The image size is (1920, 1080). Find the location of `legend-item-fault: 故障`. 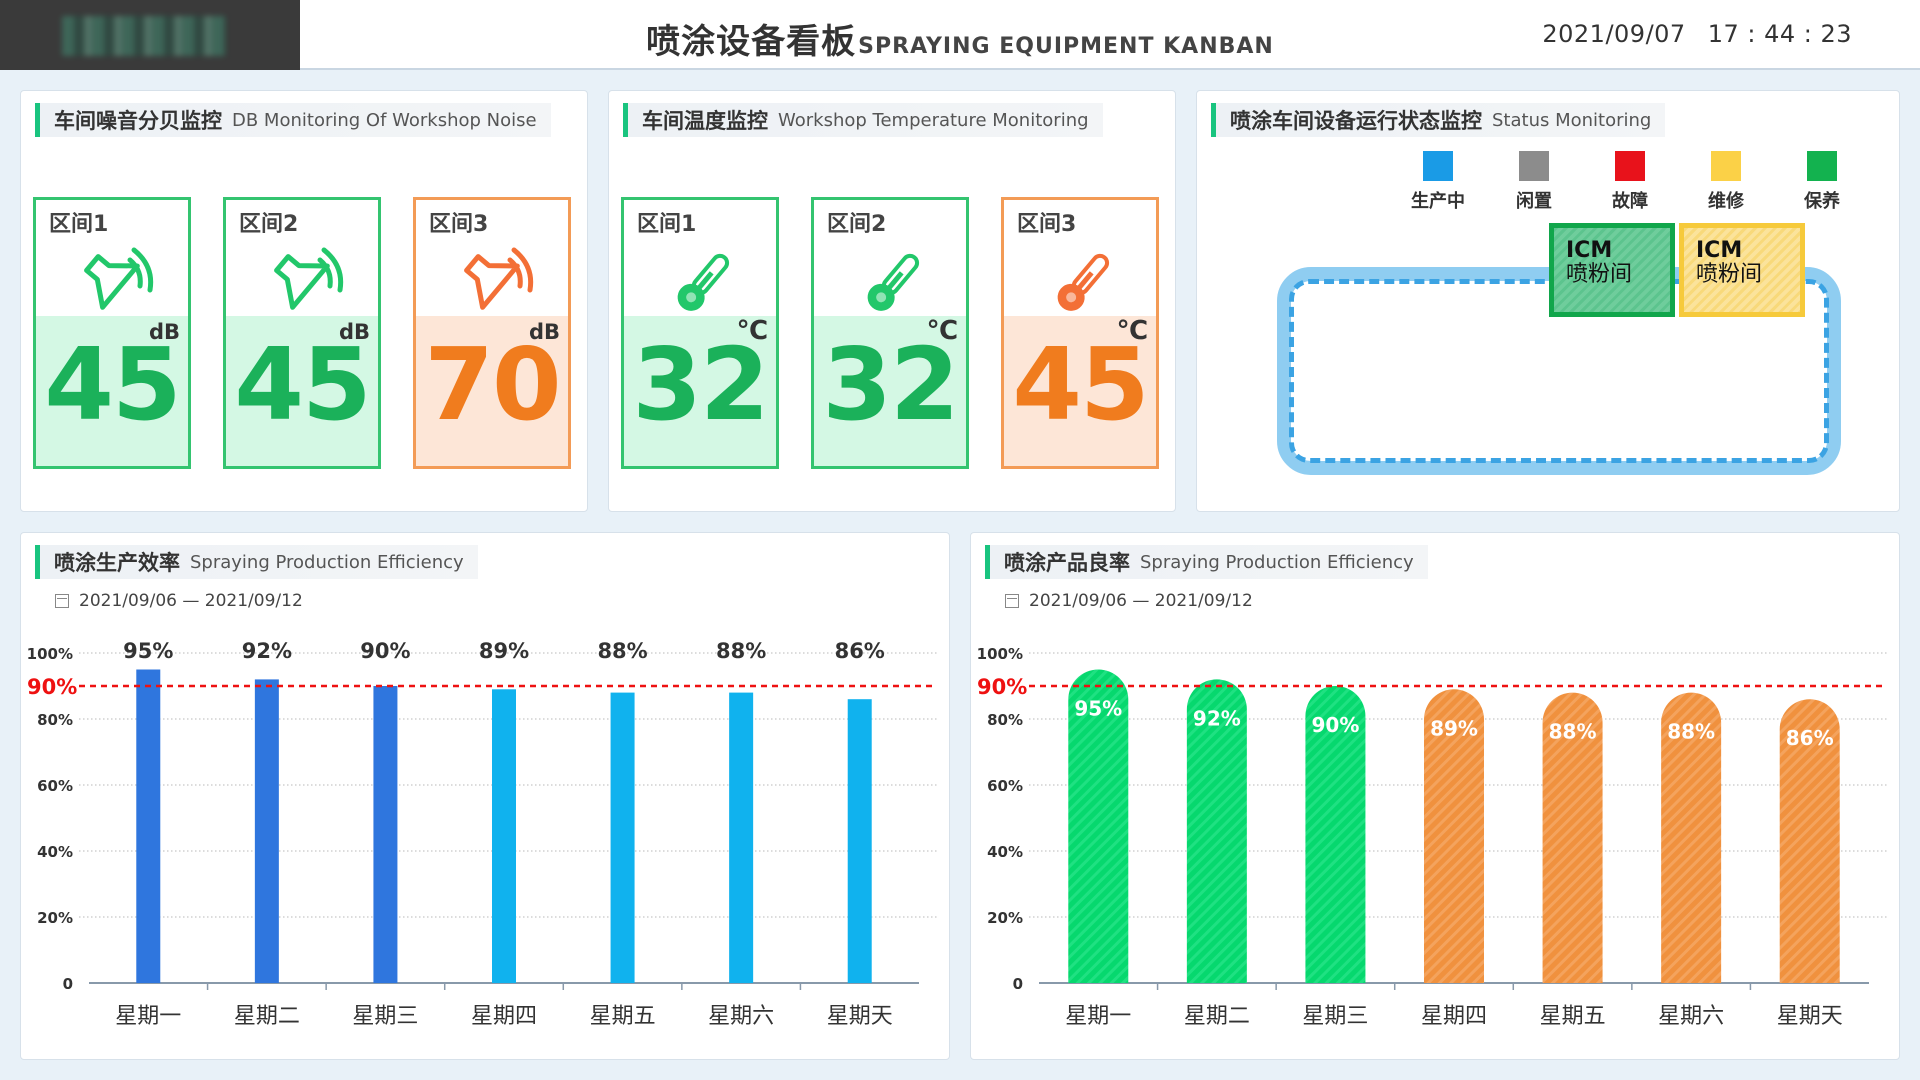

legend-item-fault: 故障 is located at coordinates (1630, 182).